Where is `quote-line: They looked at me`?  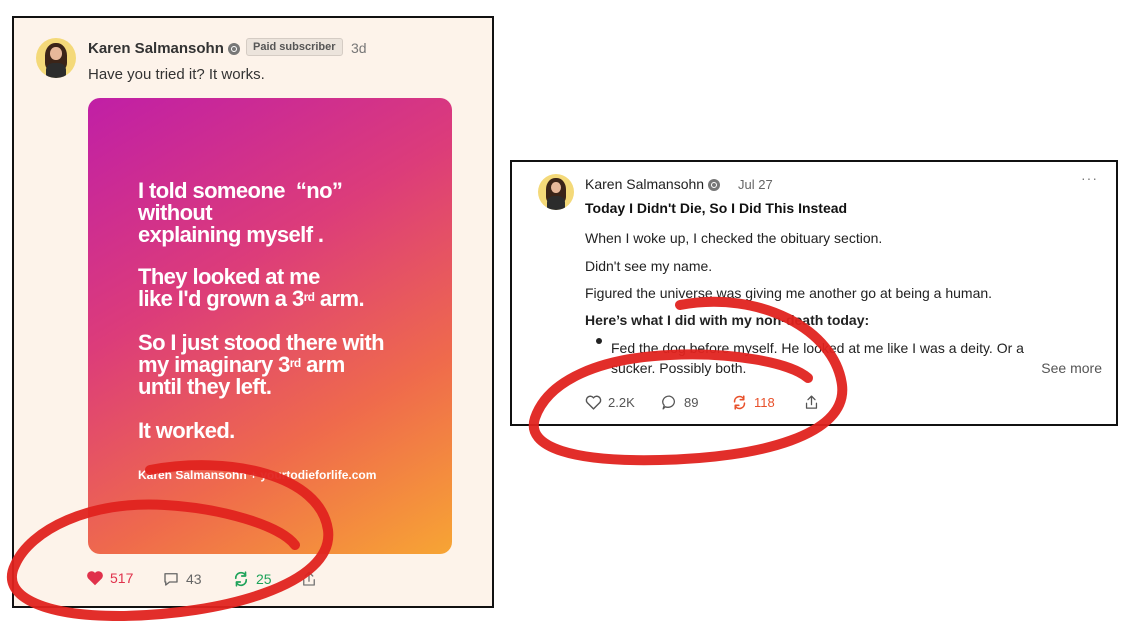
quote-line: They looked at me is located at coordinates (229, 276).